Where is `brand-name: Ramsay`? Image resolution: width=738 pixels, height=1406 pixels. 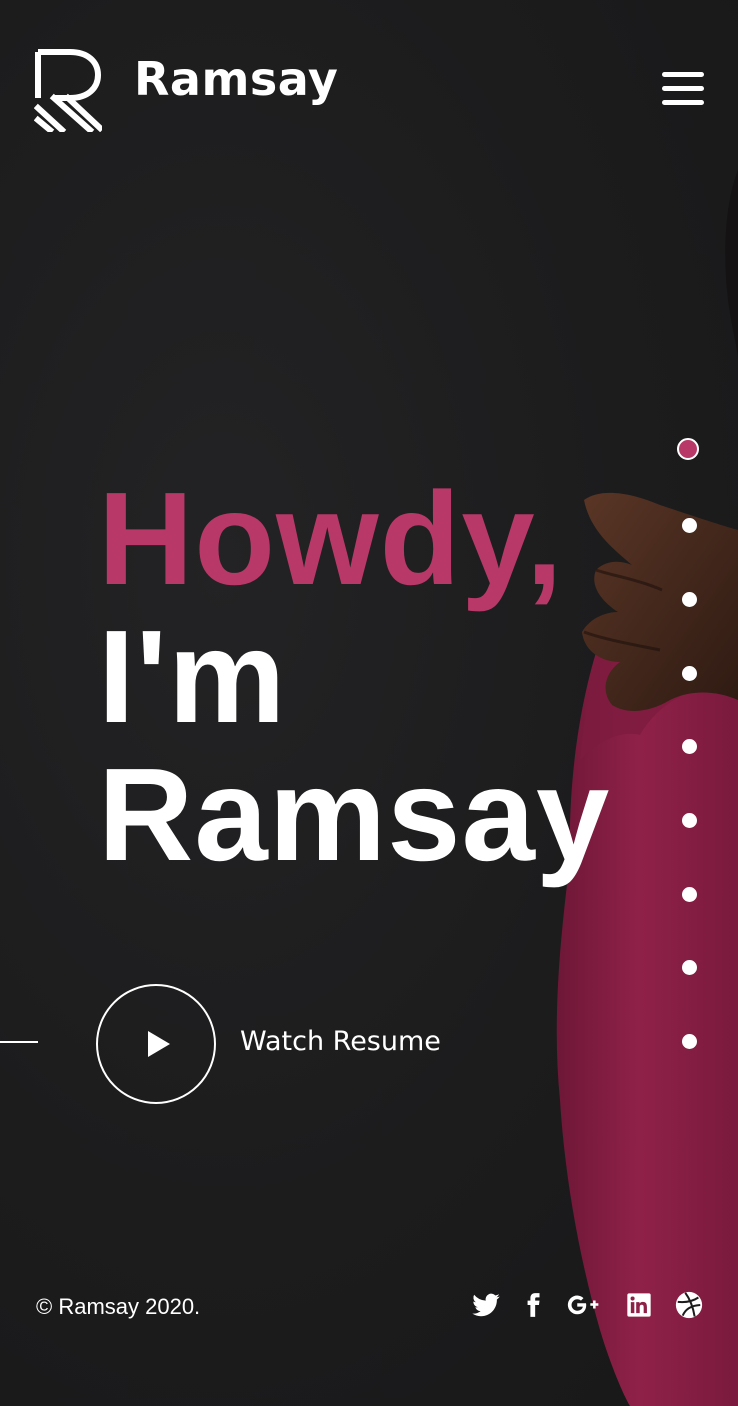 brand-name: Ramsay is located at coordinates (236, 79).